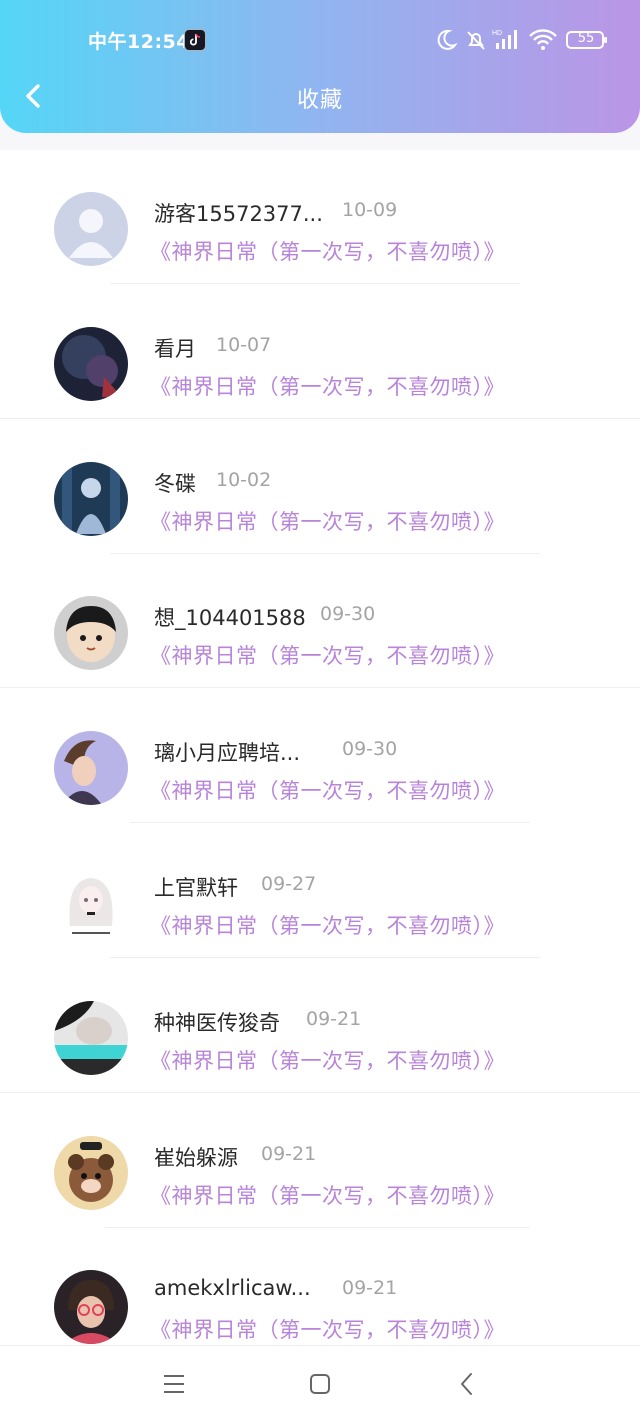 This screenshot has width=640, height=1422. What do you see at coordinates (320, 1161) in the screenshot?
I see `list-item: 崔始躲源 09-21 《神界日常（第一次写，不喜勿喷）》` at bounding box center [320, 1161].